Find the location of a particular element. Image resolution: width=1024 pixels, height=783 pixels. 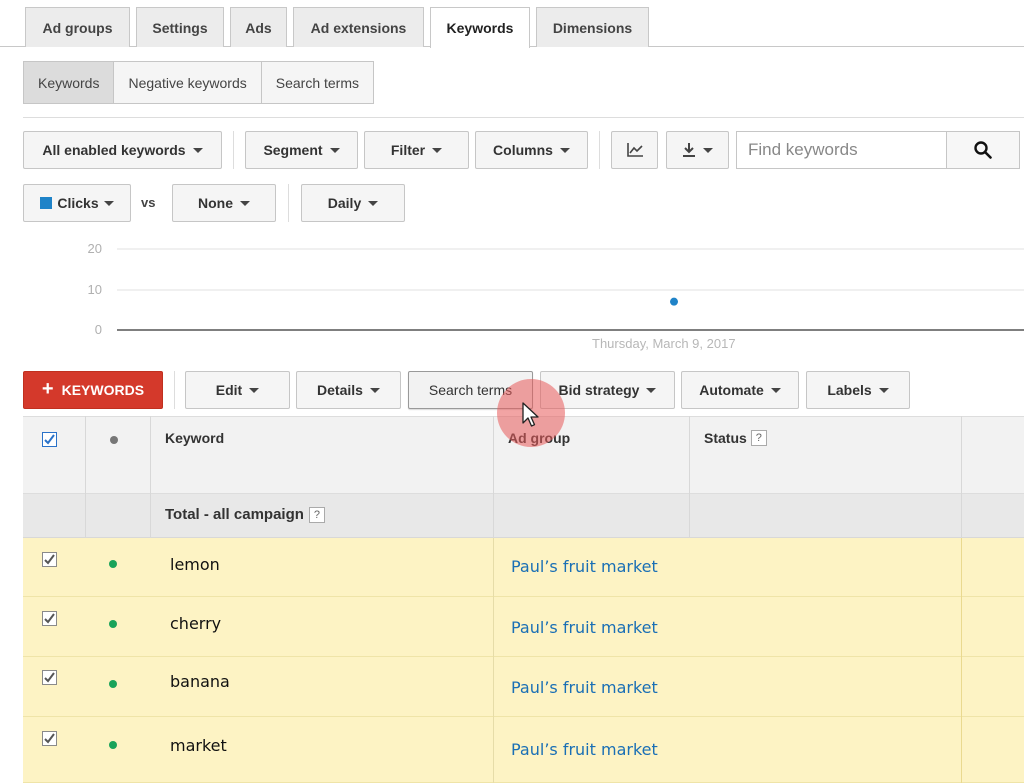

details-dropdown: Details is located at coordinates (348, 390).